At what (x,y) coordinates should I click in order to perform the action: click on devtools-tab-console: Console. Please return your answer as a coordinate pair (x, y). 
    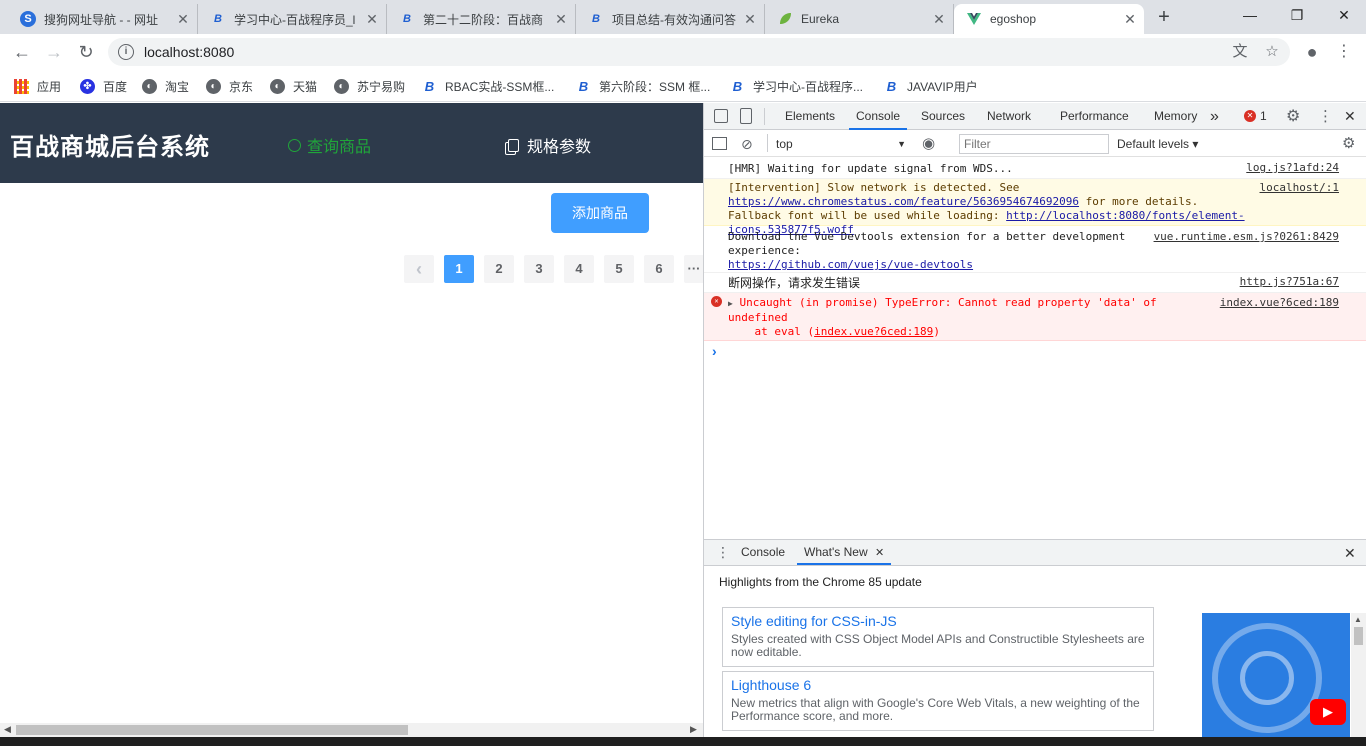
    Looking at the image, I should click on (878, 116).